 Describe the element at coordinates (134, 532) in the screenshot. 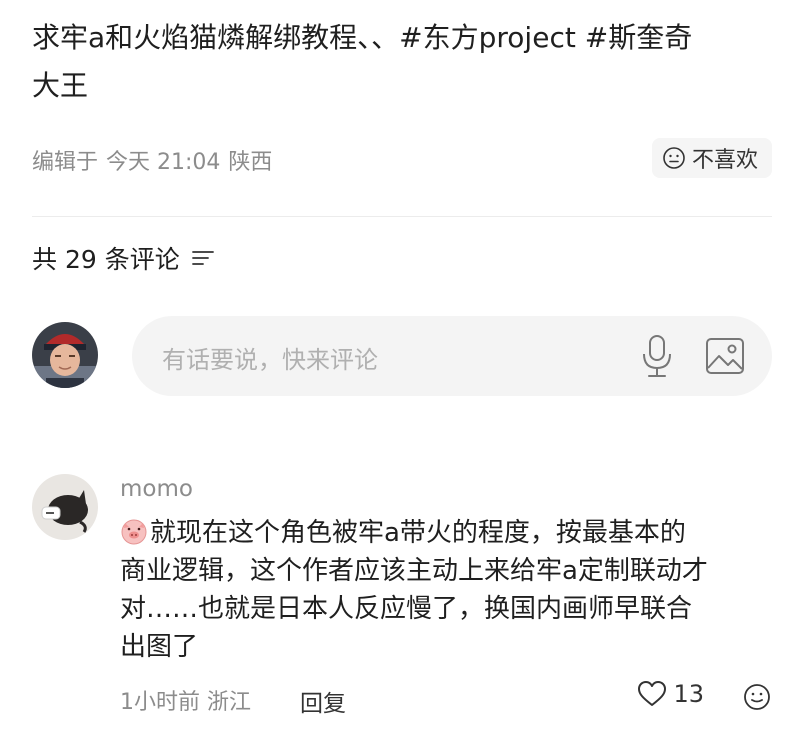

I see `pig-face-emoji-icon` at that location.